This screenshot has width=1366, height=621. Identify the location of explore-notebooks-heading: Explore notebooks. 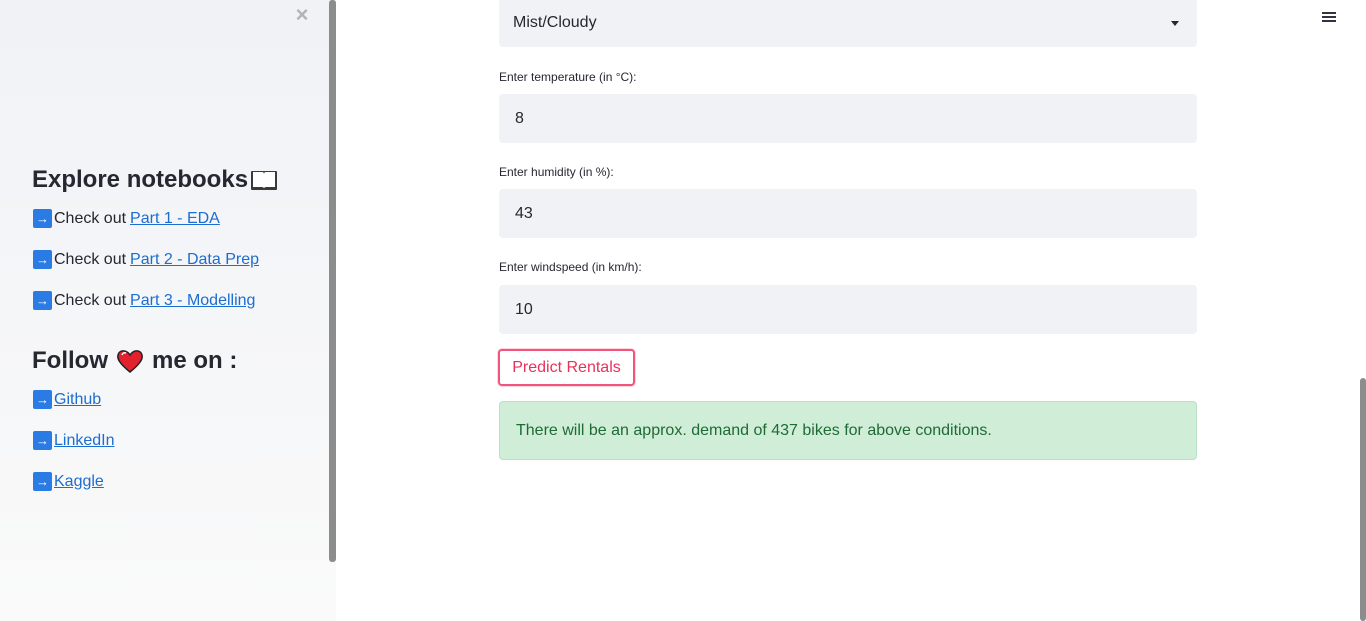
(155, 180).